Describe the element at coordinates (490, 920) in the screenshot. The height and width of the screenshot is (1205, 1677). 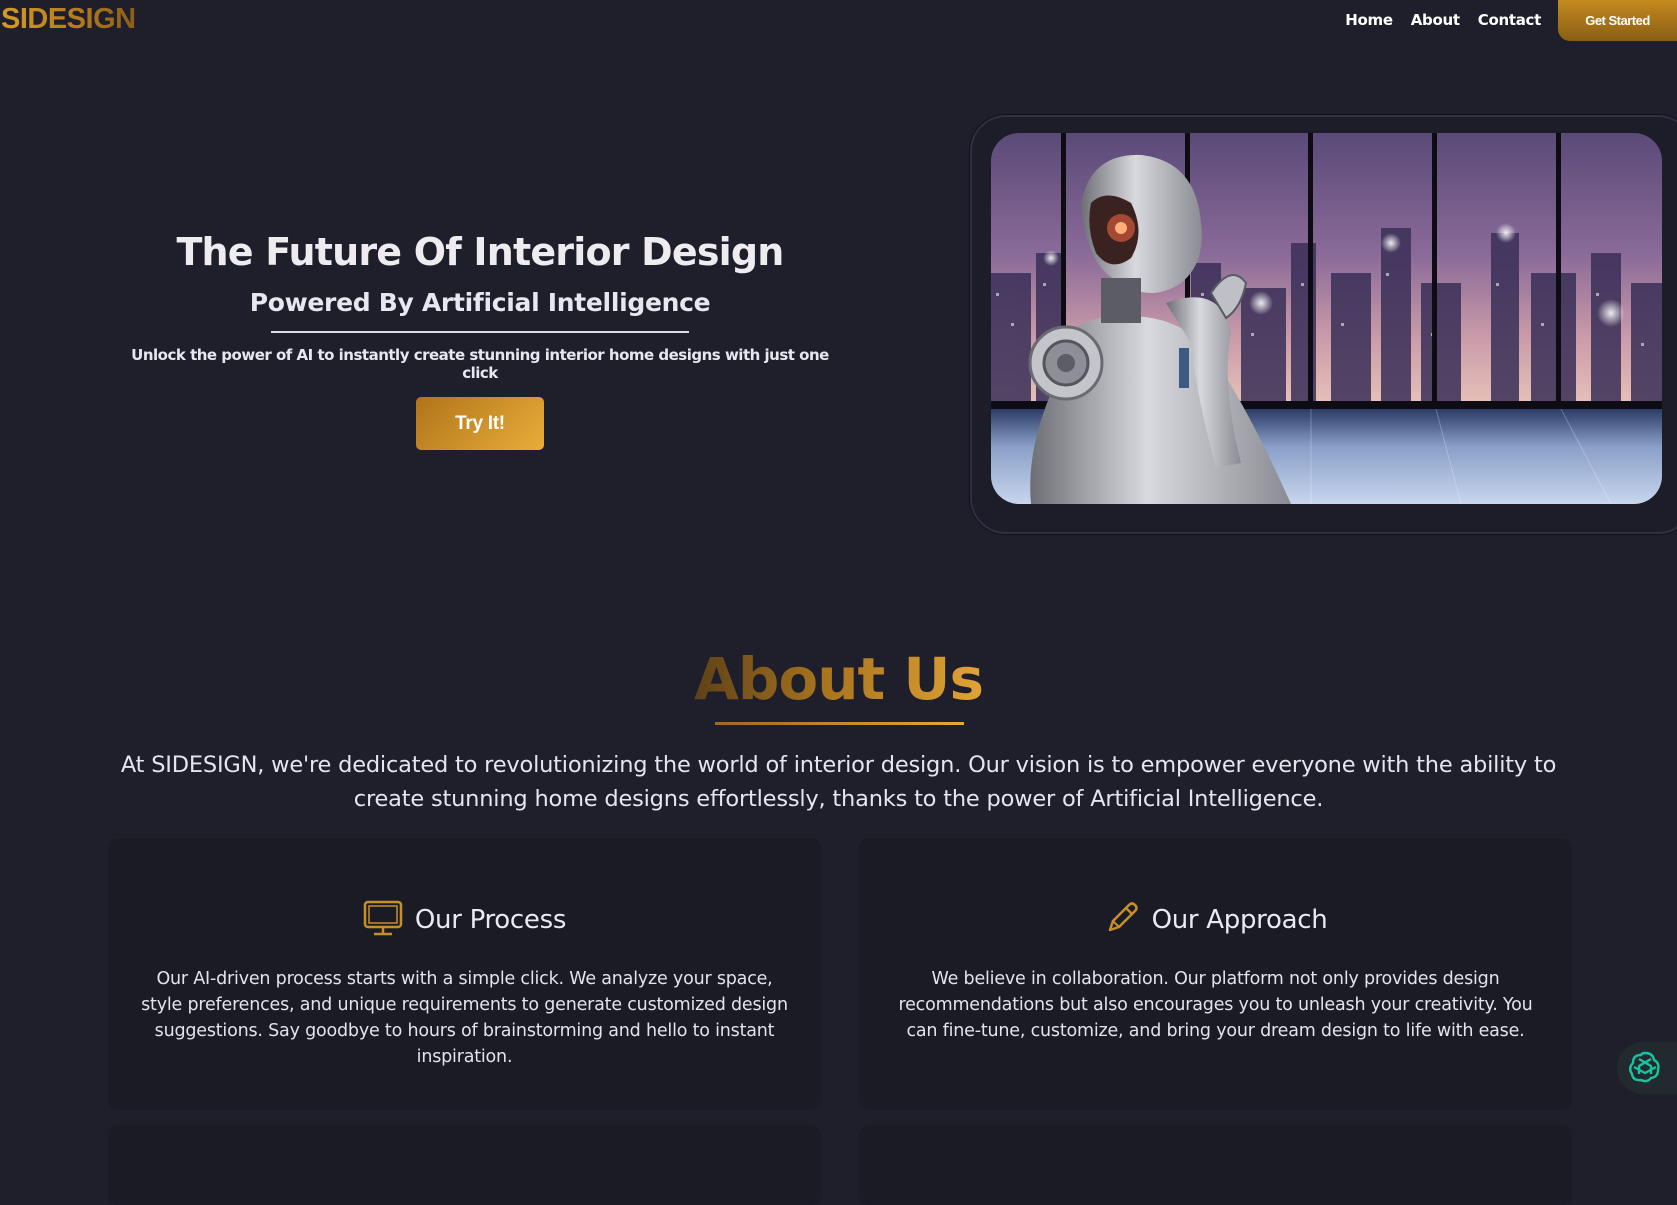
I see `process-card-title: Our Process` at that location.